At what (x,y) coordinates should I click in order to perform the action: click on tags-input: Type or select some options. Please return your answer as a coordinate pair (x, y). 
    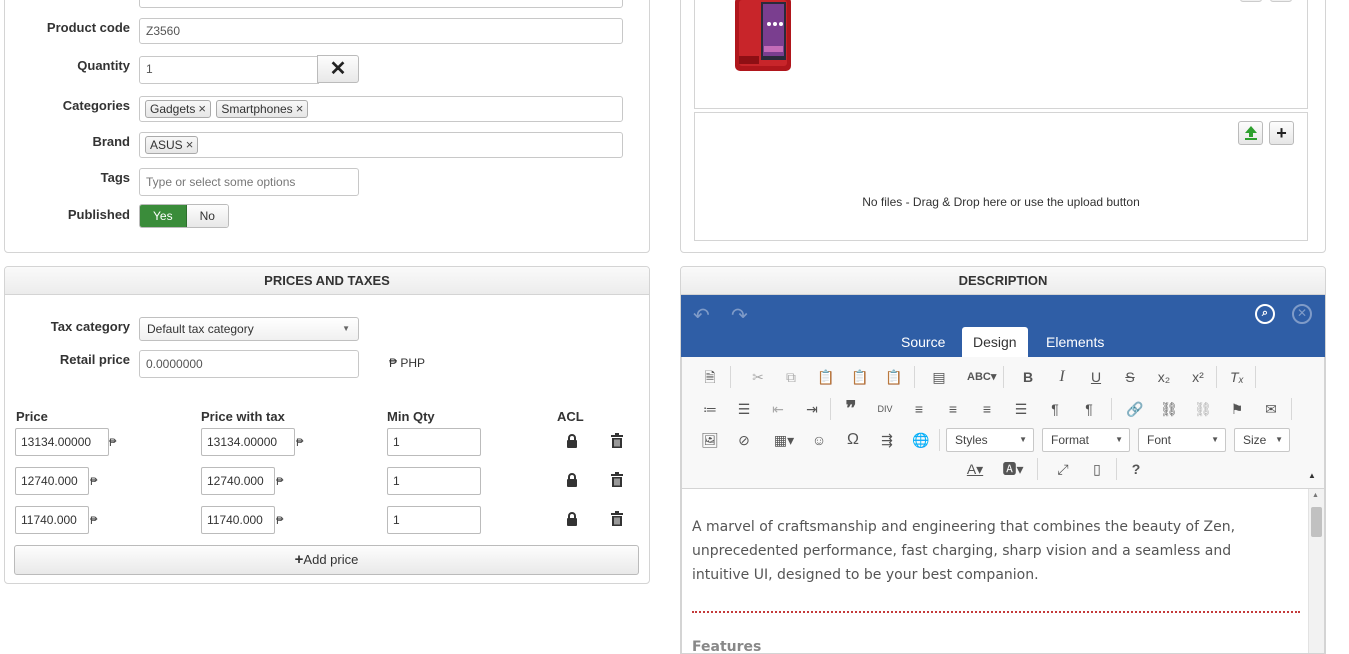
    Looking at the image, I should click on (249, 182).